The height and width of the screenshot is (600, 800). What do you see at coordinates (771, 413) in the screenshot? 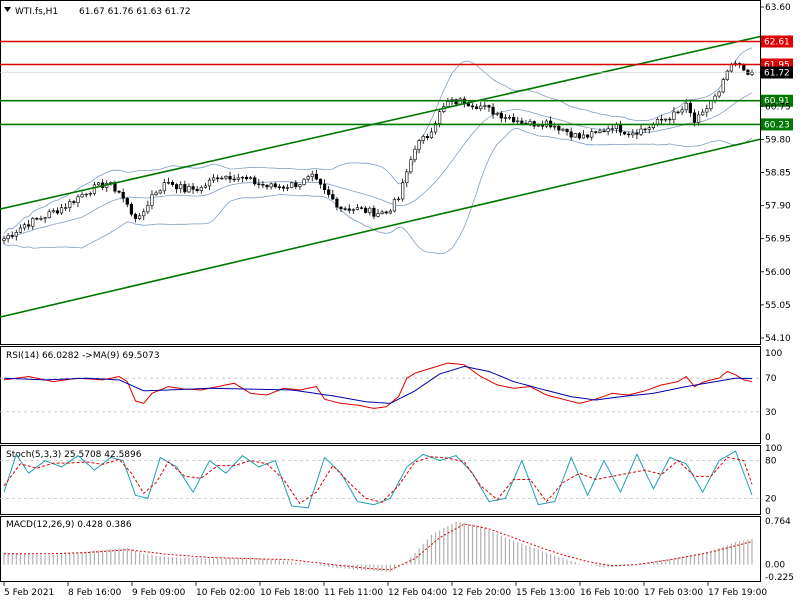
I see `rsi-tick-label: 30` at bounding box center [771, 413].